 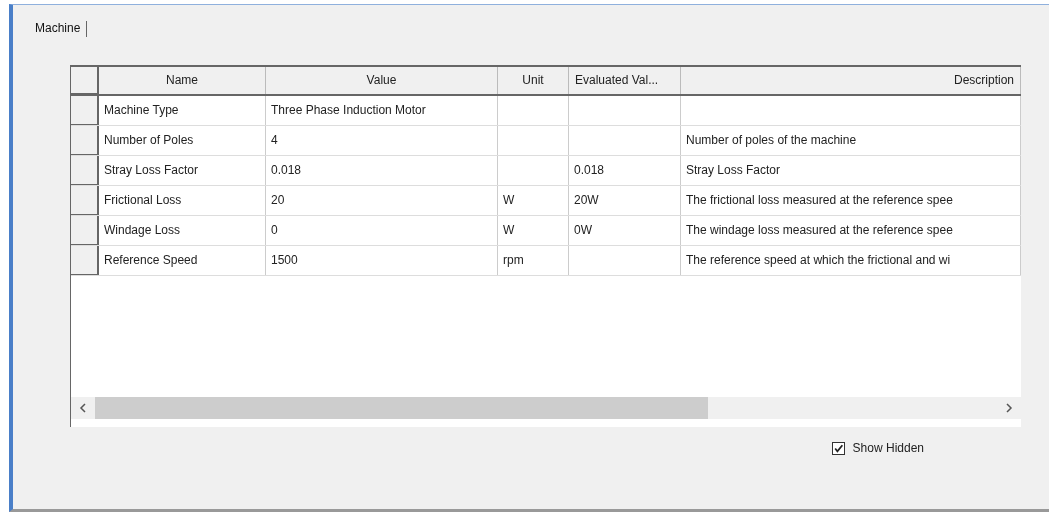 I want to click on table-cell: 0, so click(x=274, y=230).